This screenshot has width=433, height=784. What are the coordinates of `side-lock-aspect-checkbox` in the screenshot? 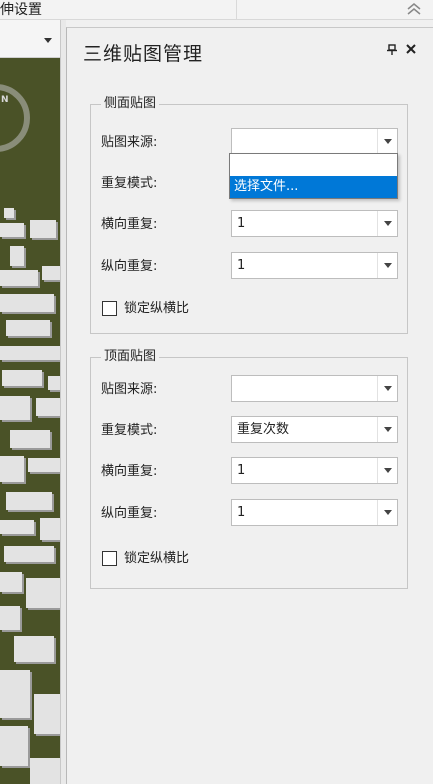 It's located at (109, 308).